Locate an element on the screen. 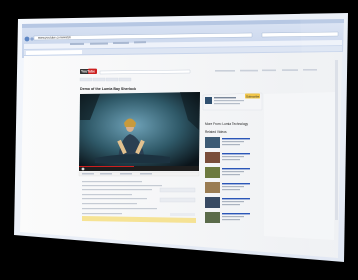  address-text: www.youtube.com/watch is located at coordinates (54, 37).